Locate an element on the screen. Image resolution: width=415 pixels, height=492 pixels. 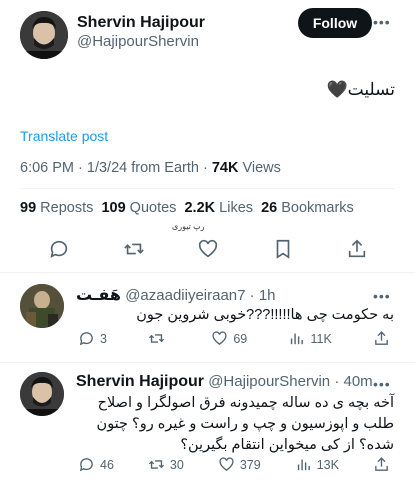
reply-header: هَفـت @azaadiiyeiraan7 · 1h is located at coordinates (176, 295).